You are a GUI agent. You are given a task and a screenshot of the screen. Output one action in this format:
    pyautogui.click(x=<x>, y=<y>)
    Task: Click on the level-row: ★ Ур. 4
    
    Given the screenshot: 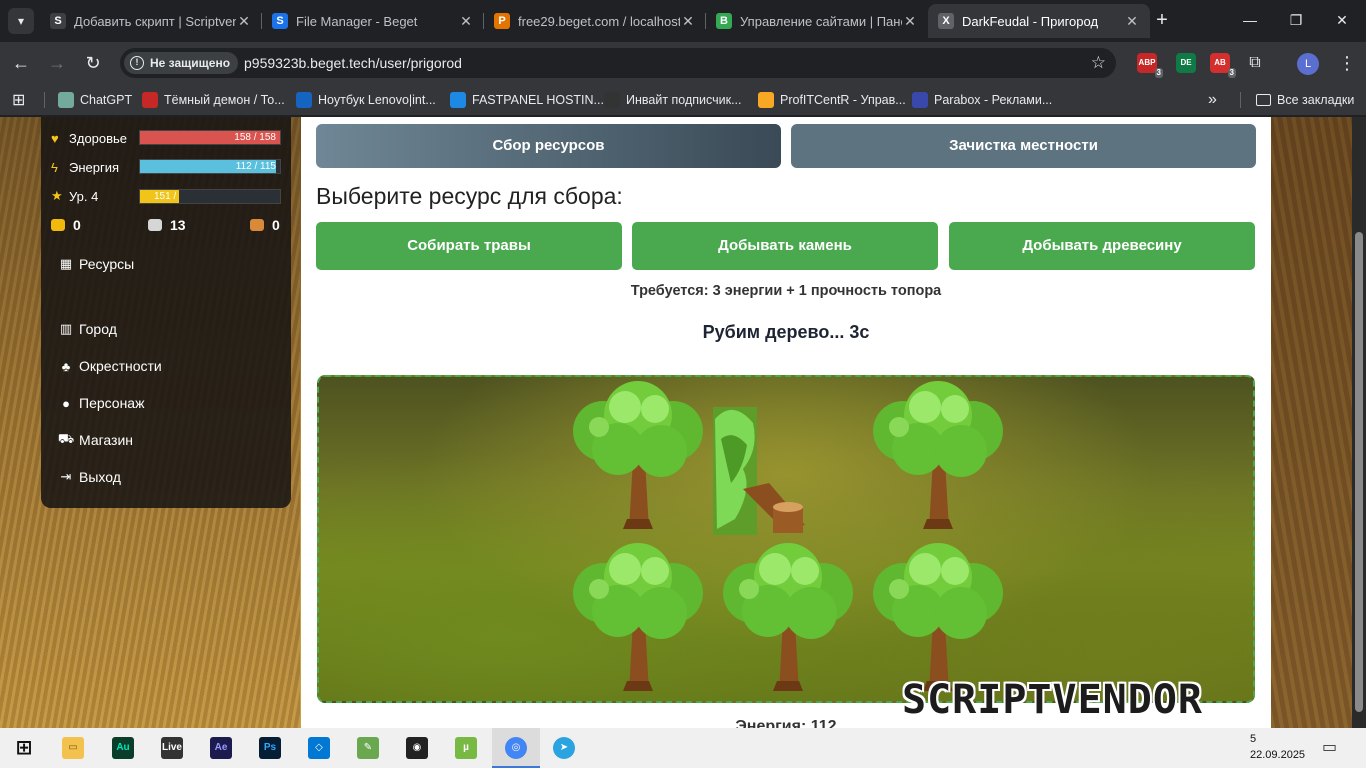 What is the action you would take?
    pyautogui.click(x=74, y=196)
    